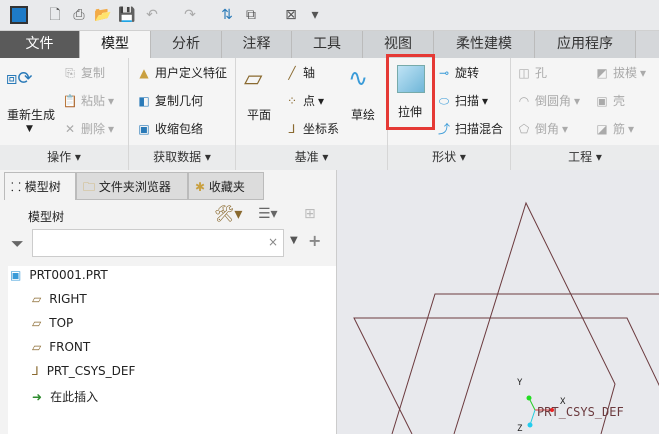  What do you see at coordinates (443, 128) in the screenshot?
I see `swept-blend-icon: ⤴` at bounding box center [443, 128].